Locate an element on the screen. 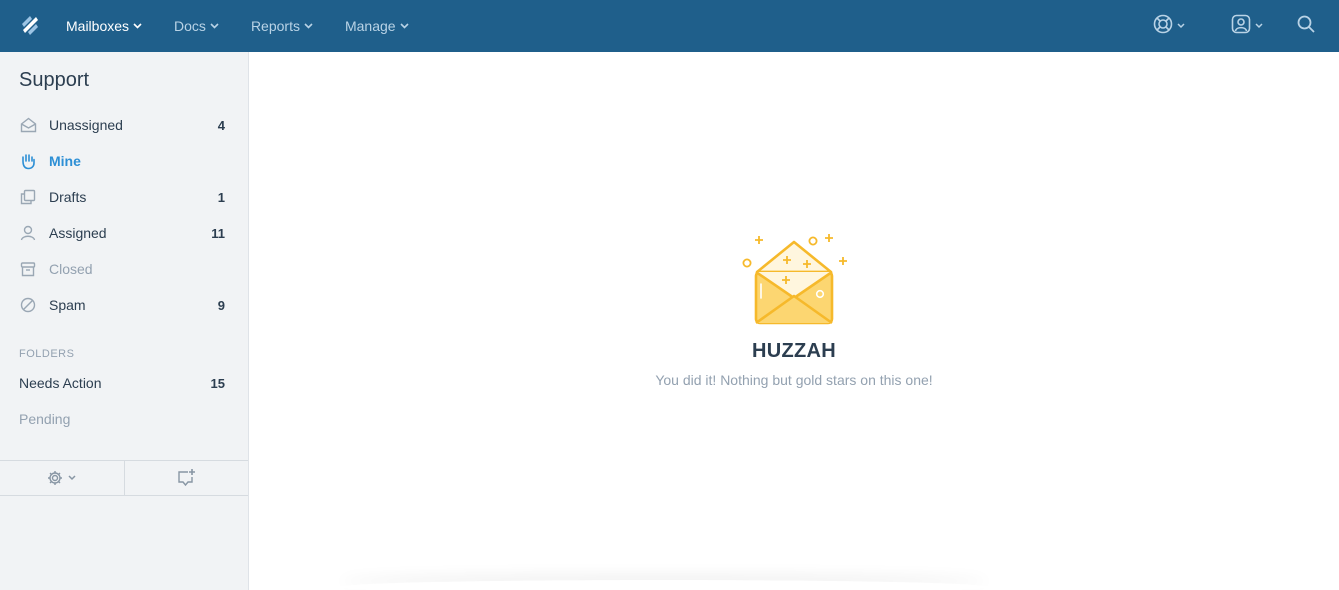 This screenshot has width=1339, height=590. folder-label: Unassigned is located at coordinates (86, 125).